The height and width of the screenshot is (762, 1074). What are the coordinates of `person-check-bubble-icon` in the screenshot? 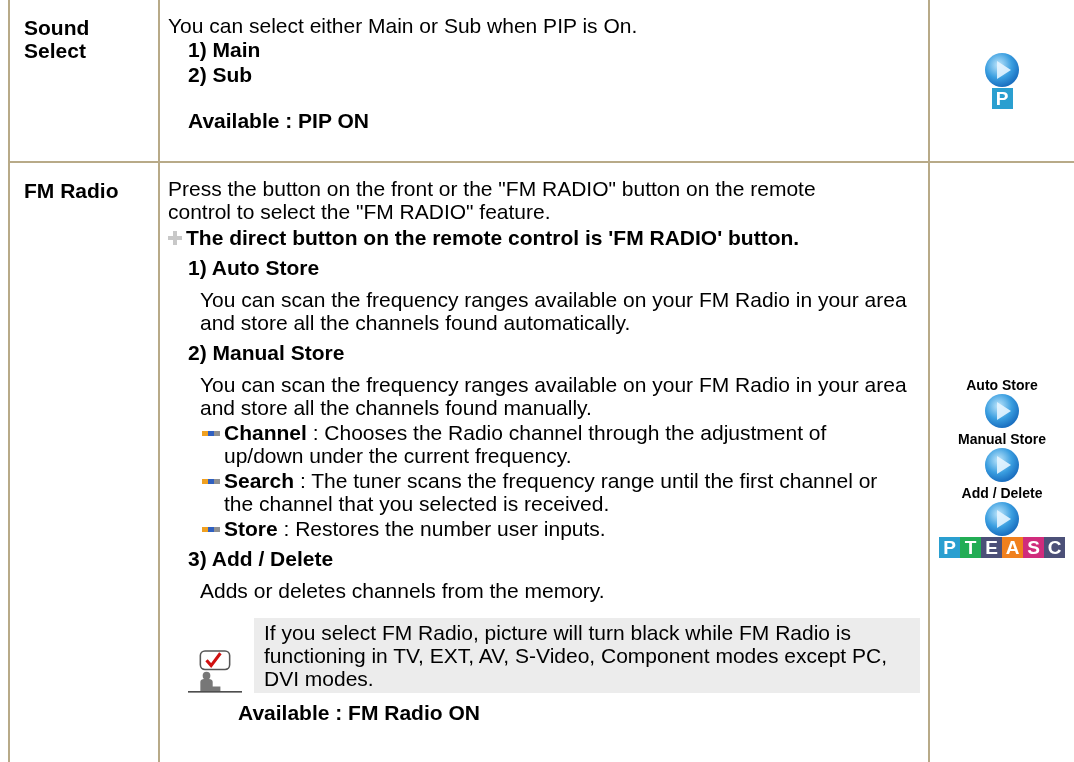 It's located at (215, 671).